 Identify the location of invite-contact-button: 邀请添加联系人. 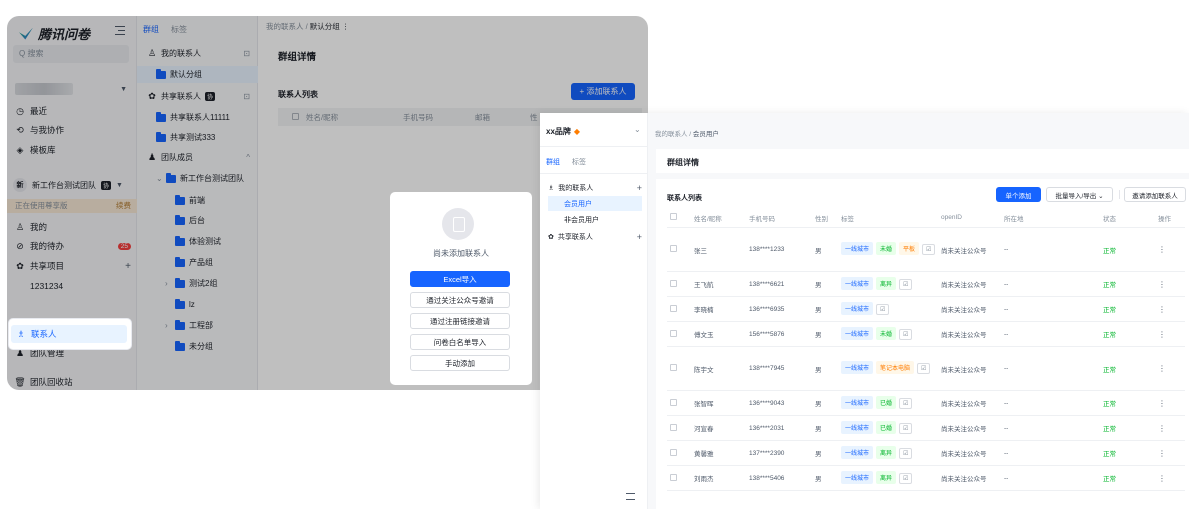
(1155, 194).